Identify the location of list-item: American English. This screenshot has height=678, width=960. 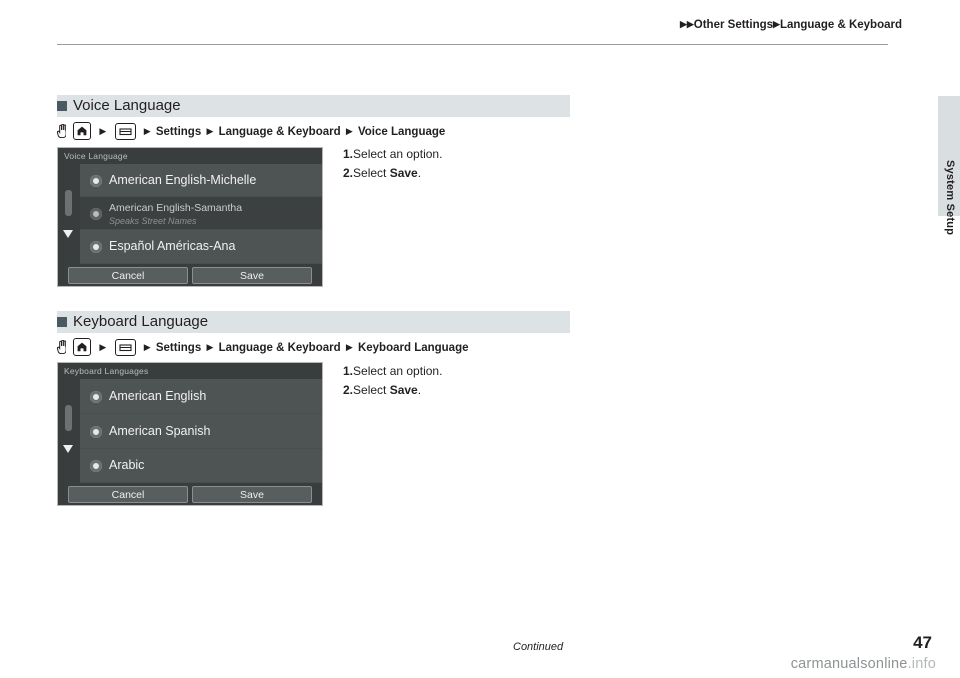
(201, 396).